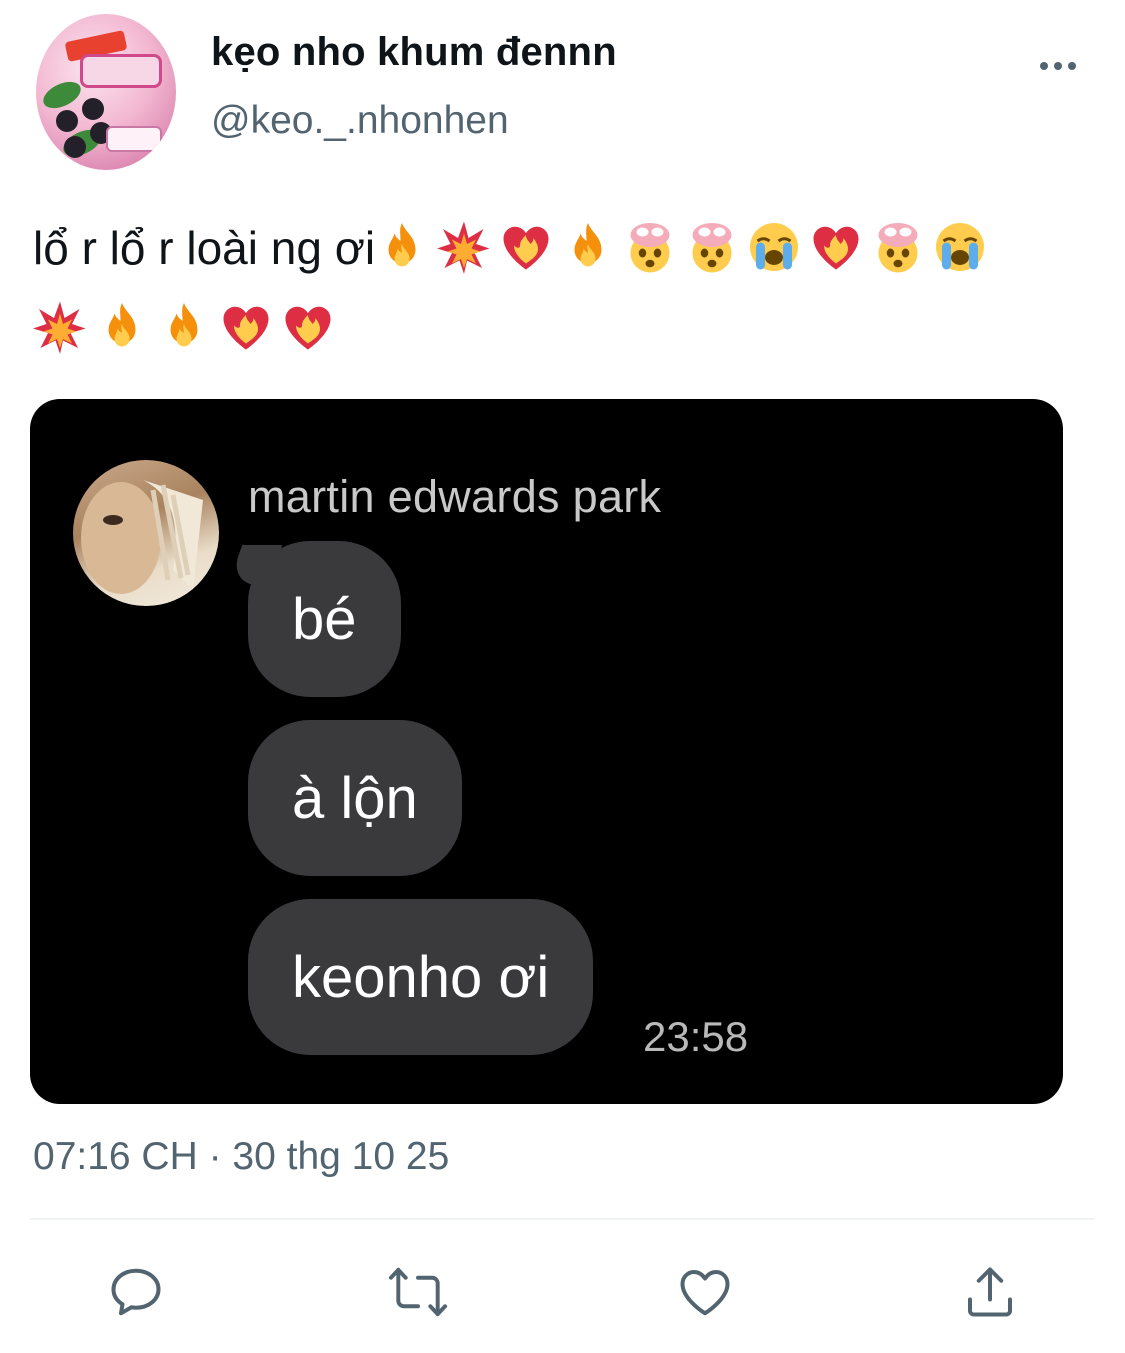 The image size is (1125, 1353). What do you see at coordinates (990, 1292) in the screenshot?
I see `share-icon` at bounding box center [990, 1292].